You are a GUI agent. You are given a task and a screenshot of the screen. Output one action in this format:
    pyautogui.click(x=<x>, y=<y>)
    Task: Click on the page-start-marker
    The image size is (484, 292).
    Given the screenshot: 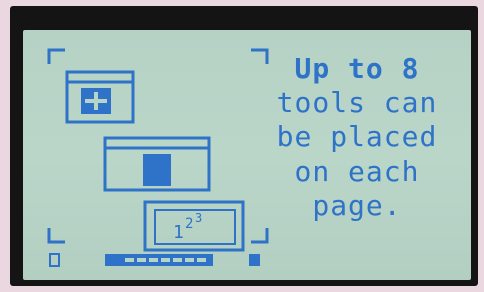 What is the action you would take?
    pyautogui.click(x=54, y=260)
    